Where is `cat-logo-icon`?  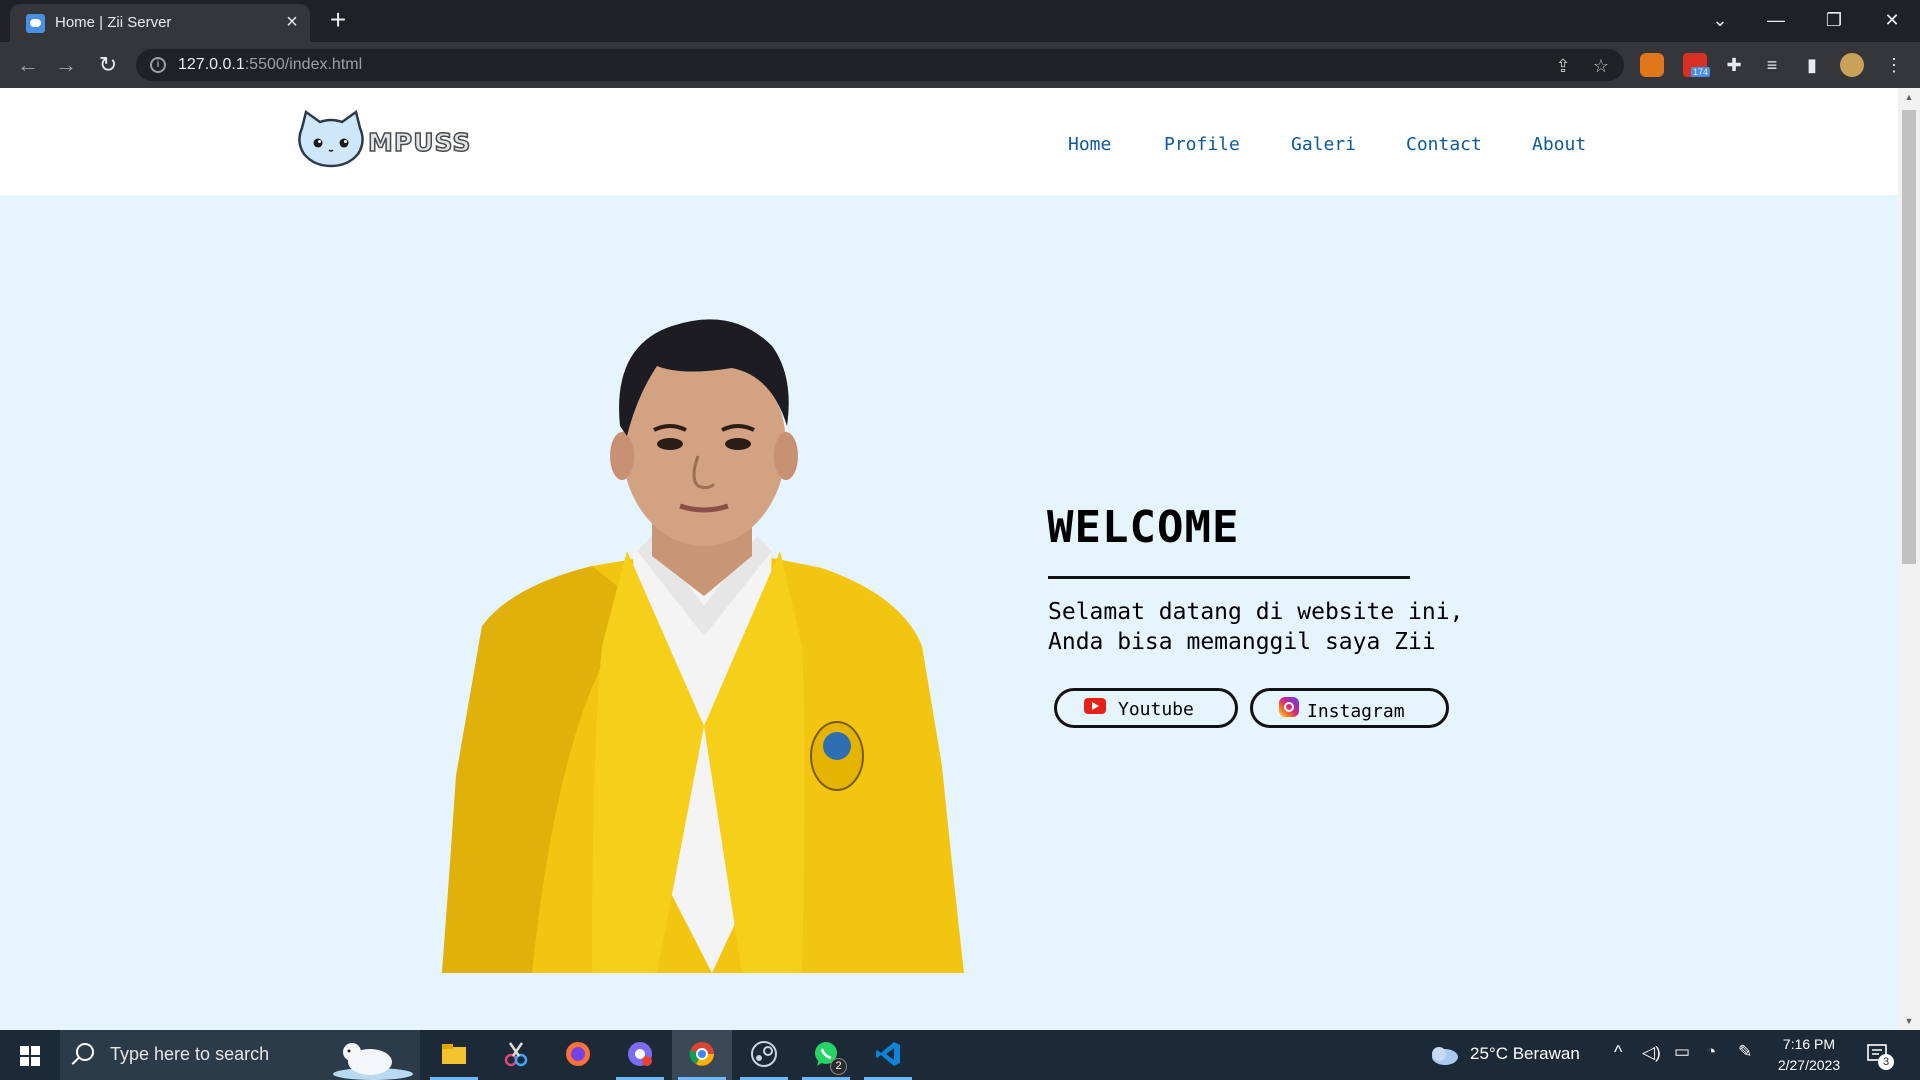 cat-logo-icon is located at coordinates (331, 138).